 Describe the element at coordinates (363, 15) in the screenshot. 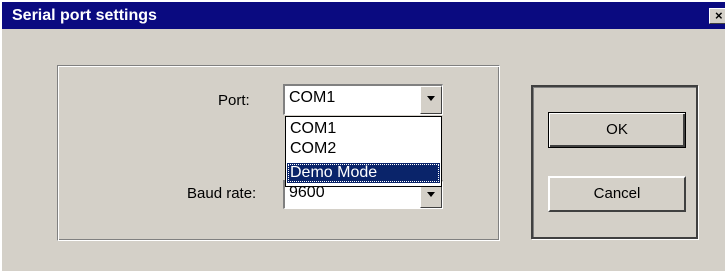

I see `title-bar: Serial port settings ×` at that location.